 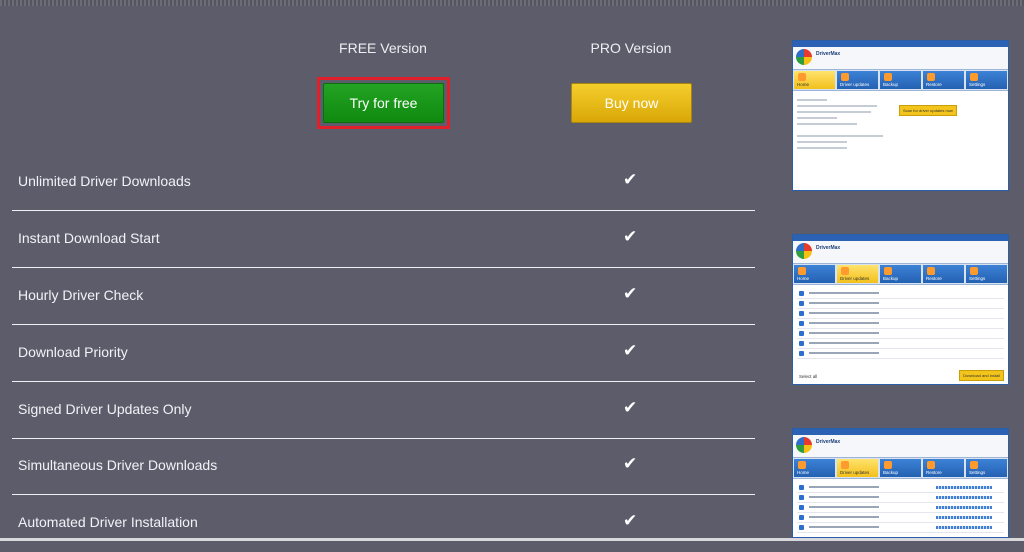 What do you see at coordinates (631, 48) in the screenshot?
I see `pro-version-title: PRO Version` at bounding box center [631, 48].